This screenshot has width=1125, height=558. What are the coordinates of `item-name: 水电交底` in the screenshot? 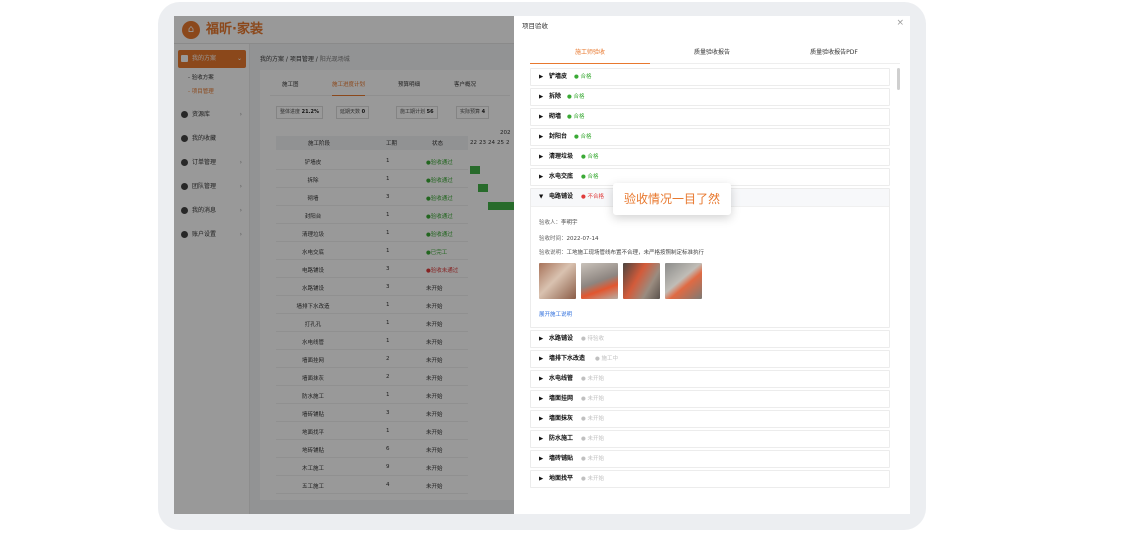 It's located at (561, 176).